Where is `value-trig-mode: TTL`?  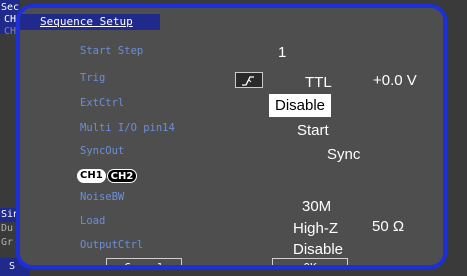
value-trig-mode: TTL is located at coordinates (318, 82).